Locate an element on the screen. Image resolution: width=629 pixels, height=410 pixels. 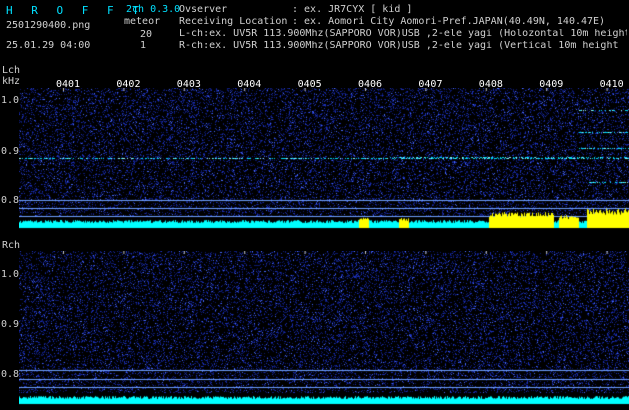
meteor-count-rch: 1 is located at coordinates (143, 45).